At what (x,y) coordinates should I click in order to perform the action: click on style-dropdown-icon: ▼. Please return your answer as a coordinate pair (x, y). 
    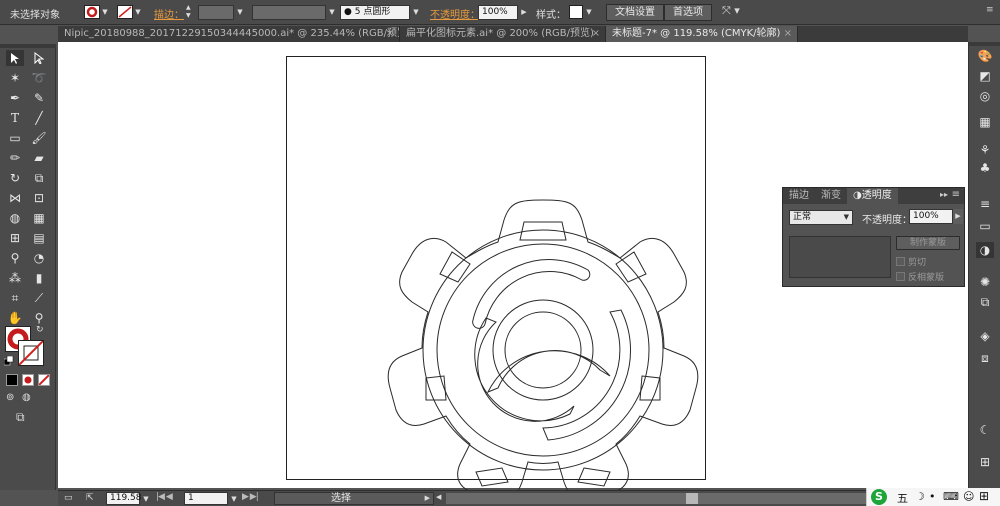
    Looking at the image, I should click on (589, 12).